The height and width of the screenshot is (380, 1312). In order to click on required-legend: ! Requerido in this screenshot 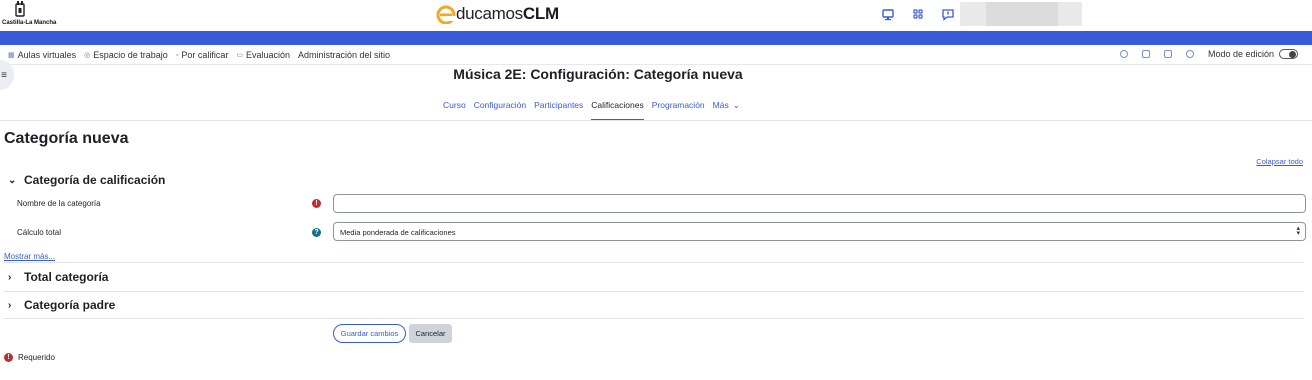, I will do `click(29, 357)`.